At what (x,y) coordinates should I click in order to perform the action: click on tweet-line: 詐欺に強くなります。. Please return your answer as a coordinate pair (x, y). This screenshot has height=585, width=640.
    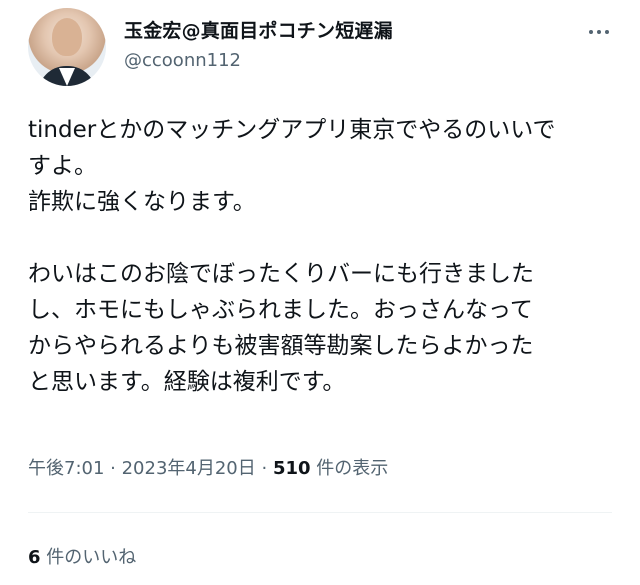
    Looking at the image, I should click on (142, 202).